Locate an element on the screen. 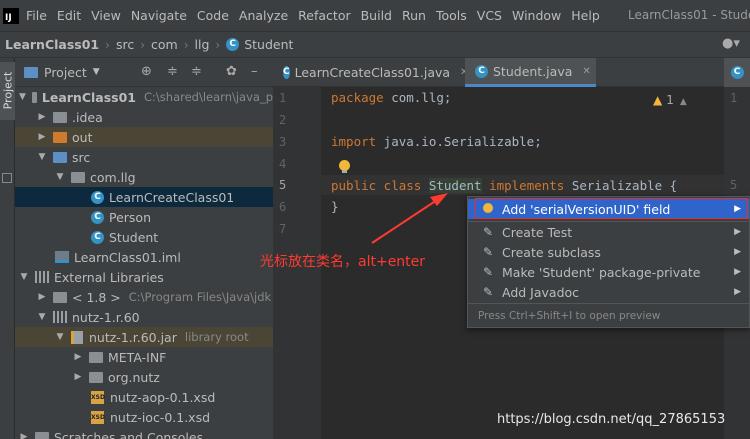 The image size is (750, 439). watermark: https://blog.csdn.net/qq_27865153 is located at coordinates (611, 419).